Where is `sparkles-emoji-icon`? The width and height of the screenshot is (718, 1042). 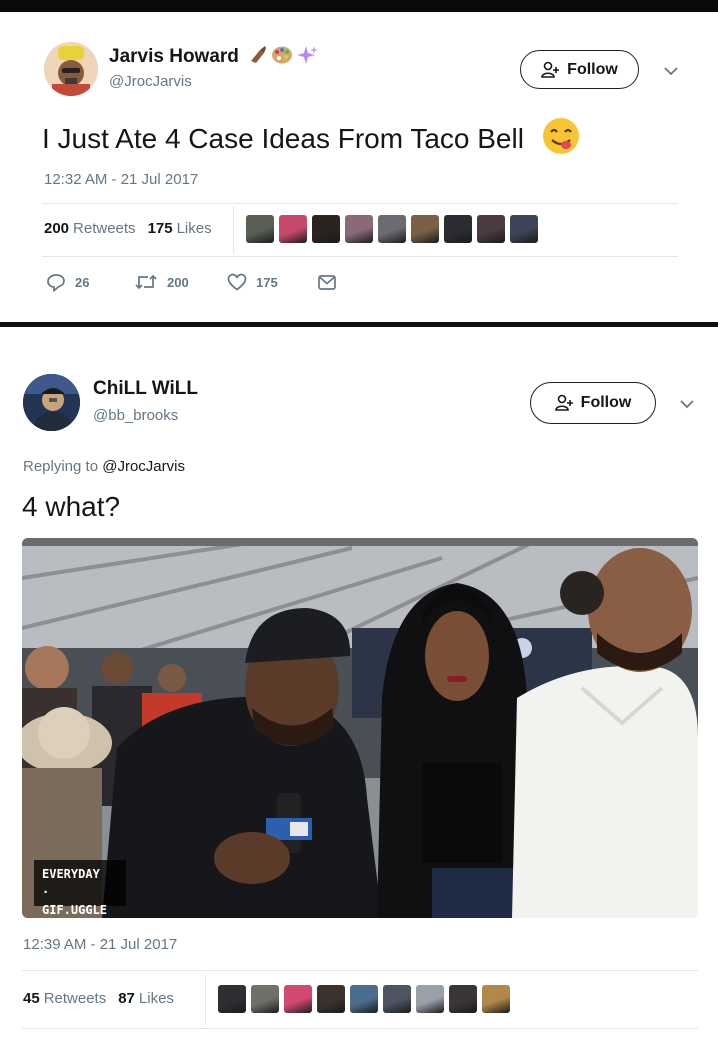 sparkles-emoji-icon is located at coordinates (308, 55).